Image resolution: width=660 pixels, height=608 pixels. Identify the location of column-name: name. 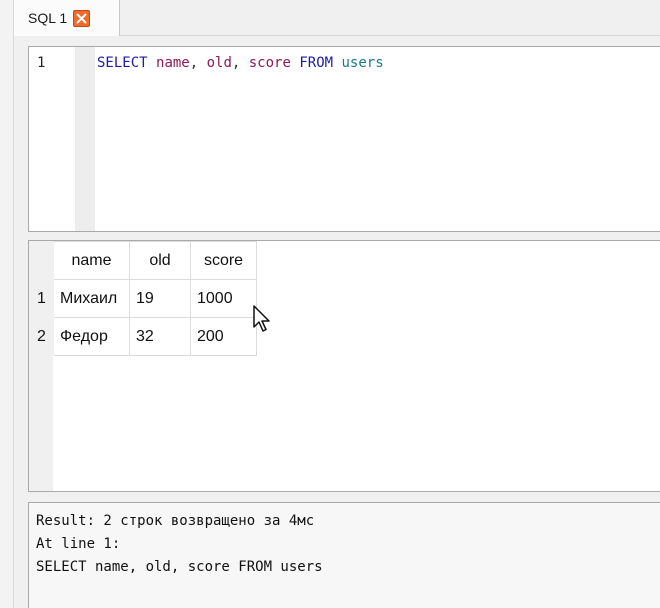
(173, 63).